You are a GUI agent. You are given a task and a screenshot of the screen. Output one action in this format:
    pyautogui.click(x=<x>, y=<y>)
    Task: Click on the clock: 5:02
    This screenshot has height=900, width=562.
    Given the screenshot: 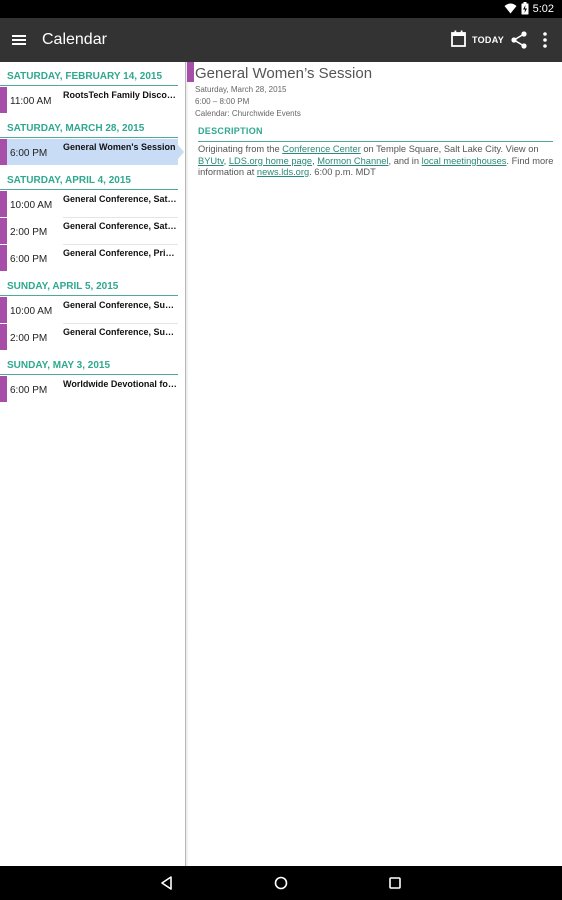 What is the action you would take?
    pyautogui.click(x=543, y=8)
    